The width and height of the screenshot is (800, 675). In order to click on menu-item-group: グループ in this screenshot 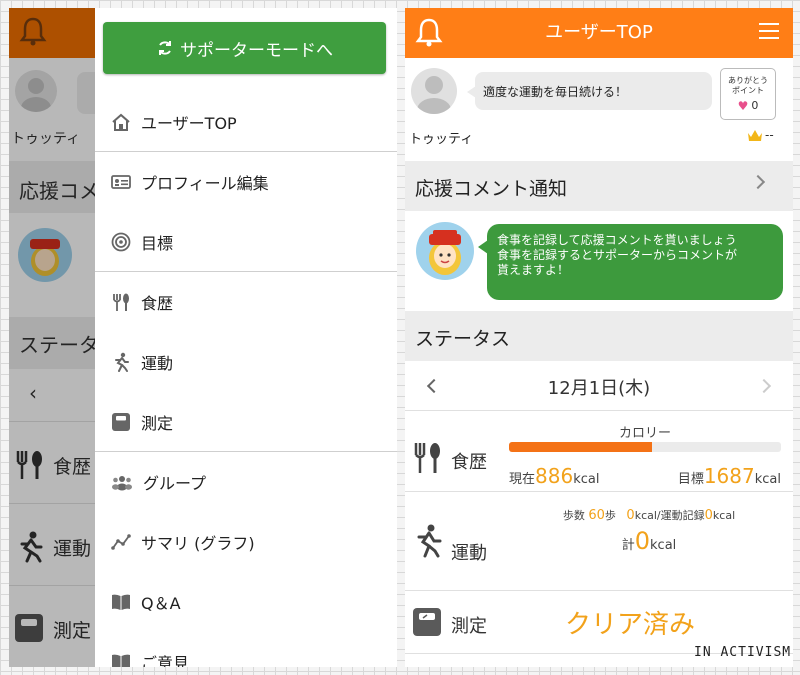, I will do `click(246, 482)`.